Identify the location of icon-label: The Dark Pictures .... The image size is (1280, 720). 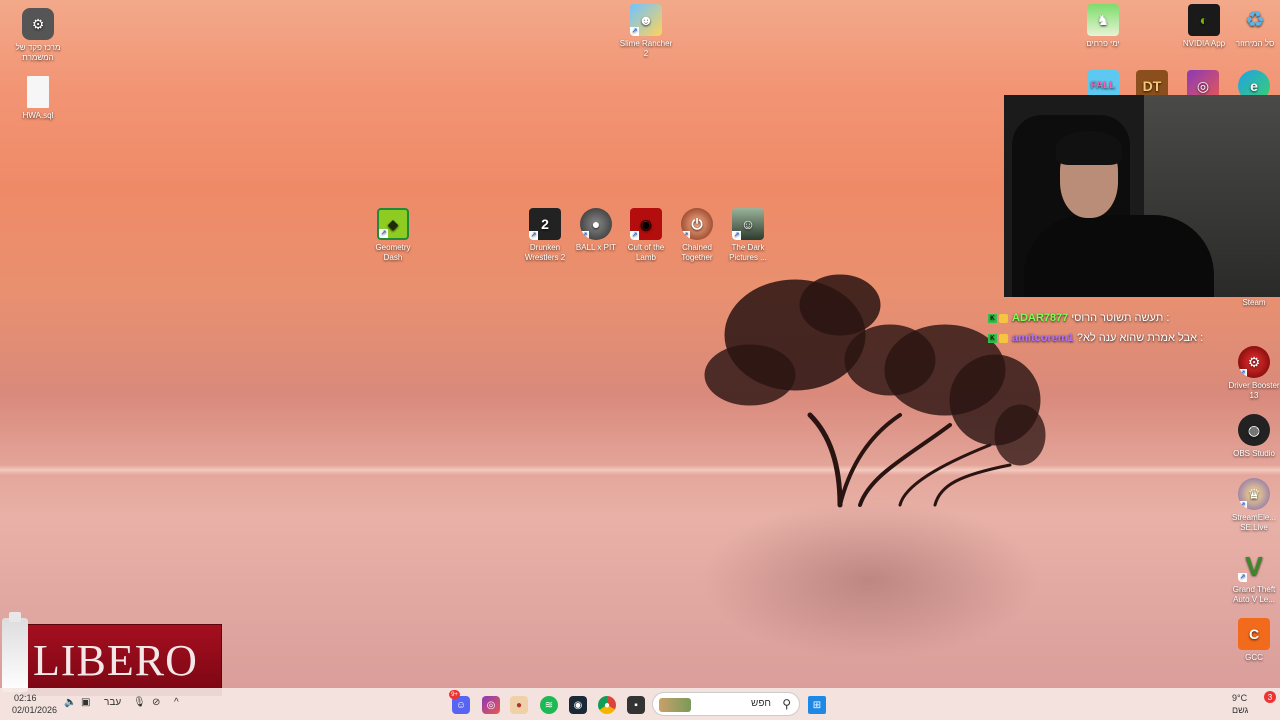
(748, 252).